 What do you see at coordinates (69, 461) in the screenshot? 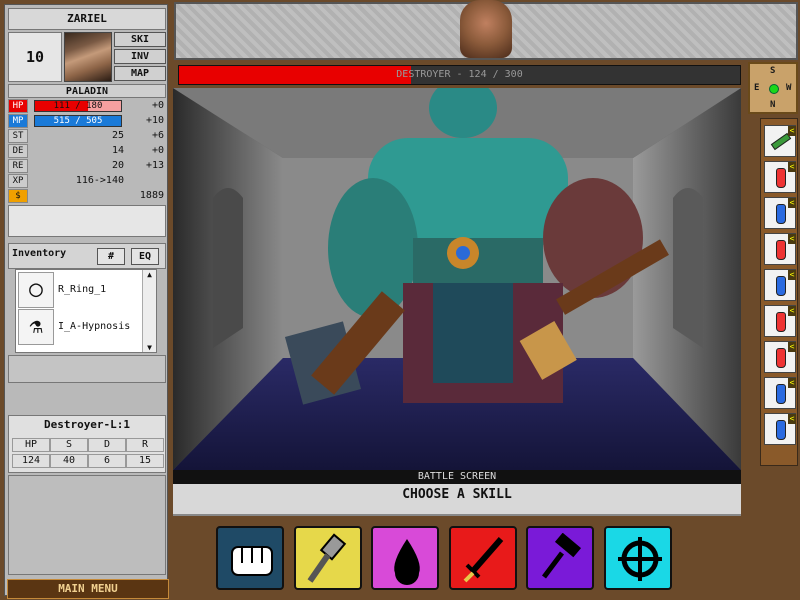
I see `enemy-s-value: 40` at bounding box center [69, 461].